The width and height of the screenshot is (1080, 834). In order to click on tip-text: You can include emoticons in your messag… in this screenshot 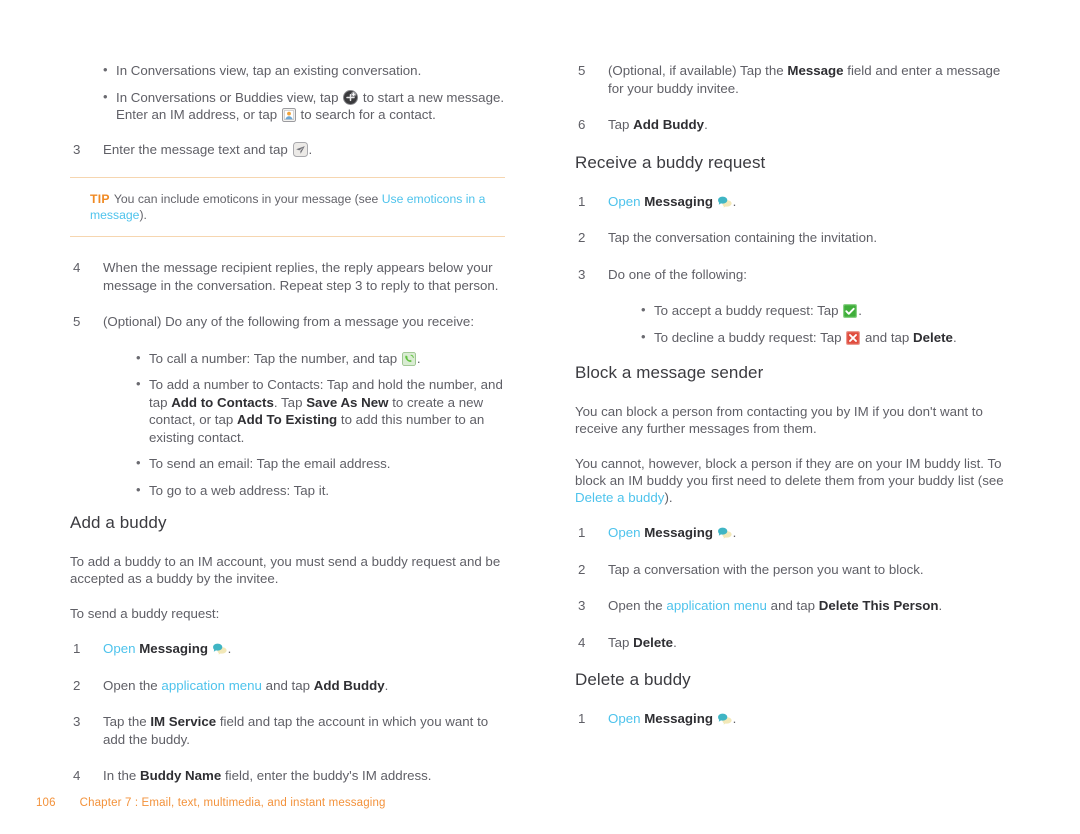, I will do `click(246, 199)`.